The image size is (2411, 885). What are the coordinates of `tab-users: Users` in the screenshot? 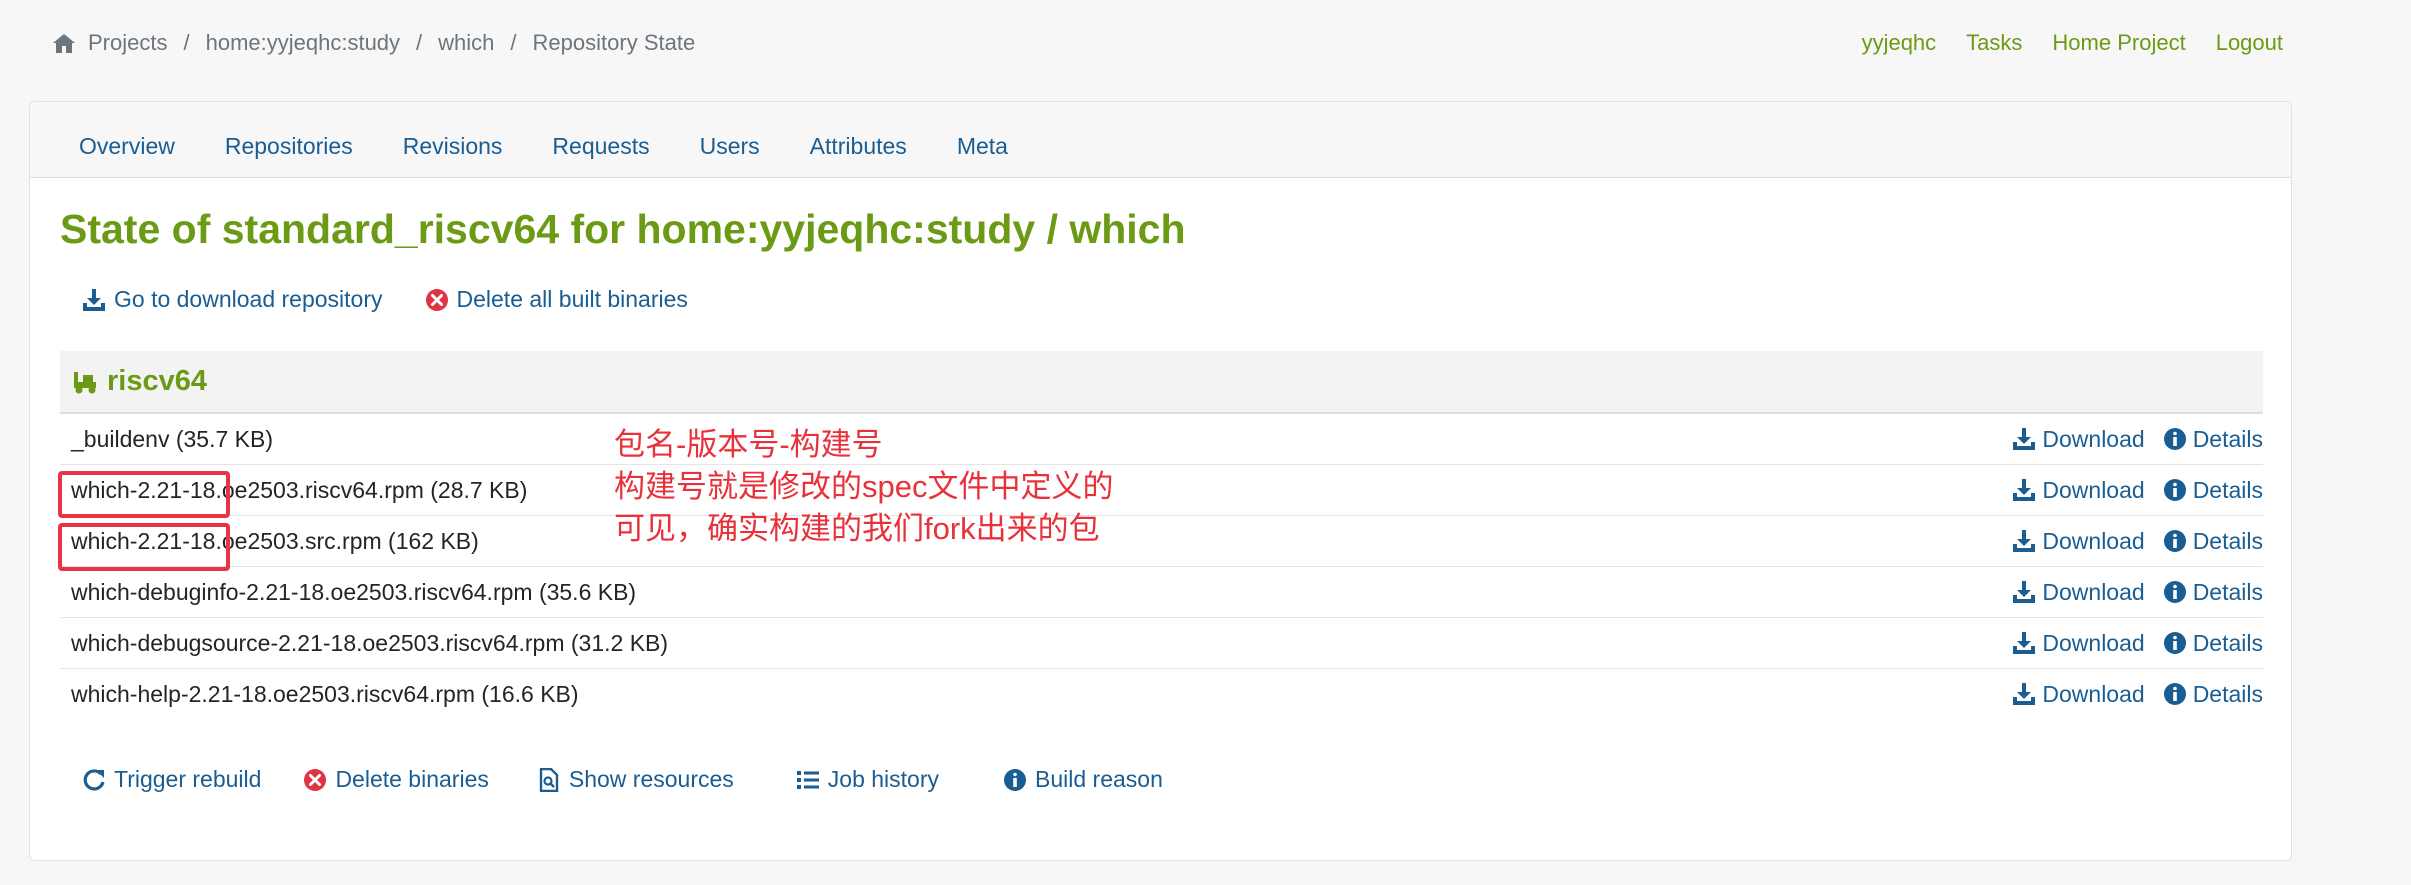 It's located at (730, 146).